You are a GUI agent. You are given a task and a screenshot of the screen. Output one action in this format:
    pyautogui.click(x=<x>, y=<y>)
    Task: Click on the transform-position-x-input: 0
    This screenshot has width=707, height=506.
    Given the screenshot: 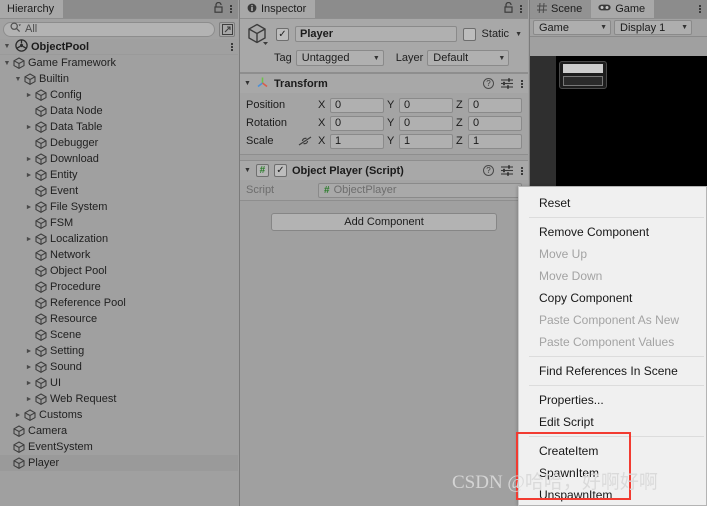 What is the action you would take?
    pyautogui.click(x=357, y=105)
    